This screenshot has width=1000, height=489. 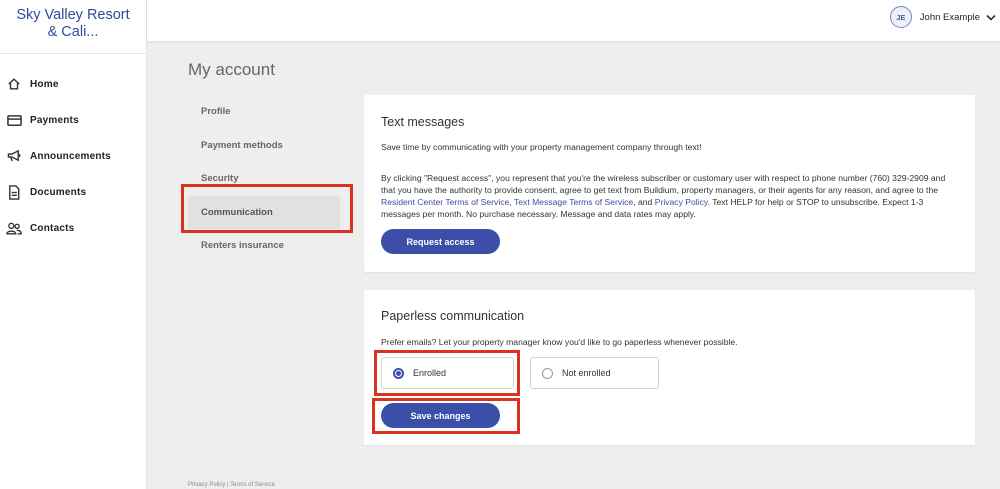 What do you see at coordinates (264, 112) in the screenshot?
I see `tab-profile: Profile` at bounding box center [264, 112].